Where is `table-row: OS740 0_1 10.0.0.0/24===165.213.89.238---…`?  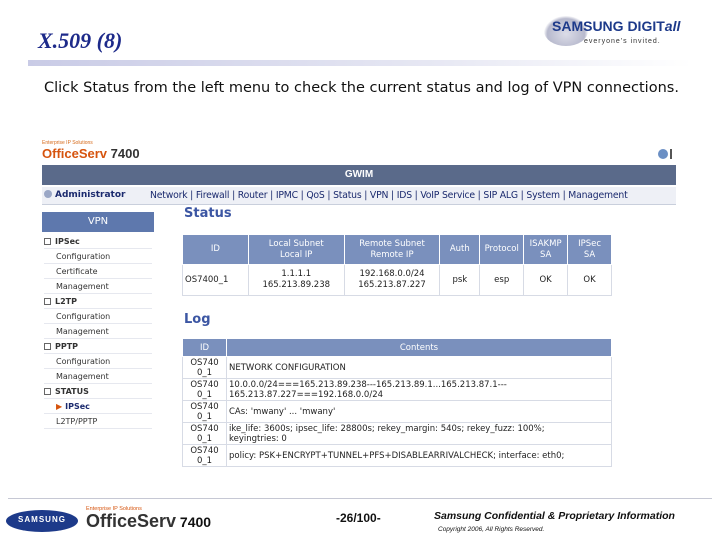 table-row: OS740 0_1 10.0.0.0/24===165.213.89.238---… is located at coordinates (397, 389).